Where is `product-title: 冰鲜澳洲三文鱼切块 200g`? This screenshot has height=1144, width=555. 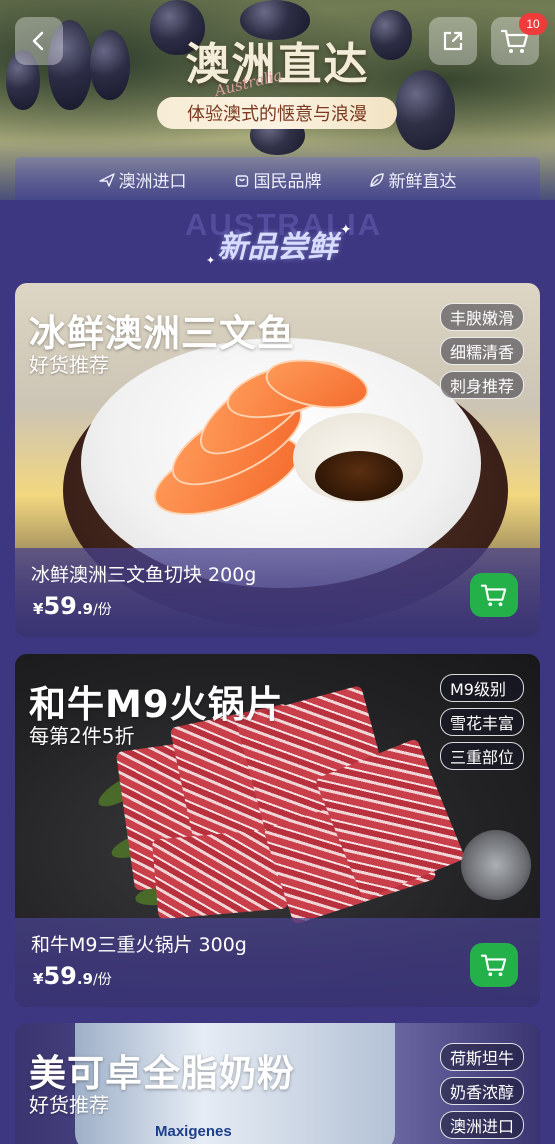 product-title: 冰鲜澳洲三文鱼切块 200g is located at coordinates (144, 575).